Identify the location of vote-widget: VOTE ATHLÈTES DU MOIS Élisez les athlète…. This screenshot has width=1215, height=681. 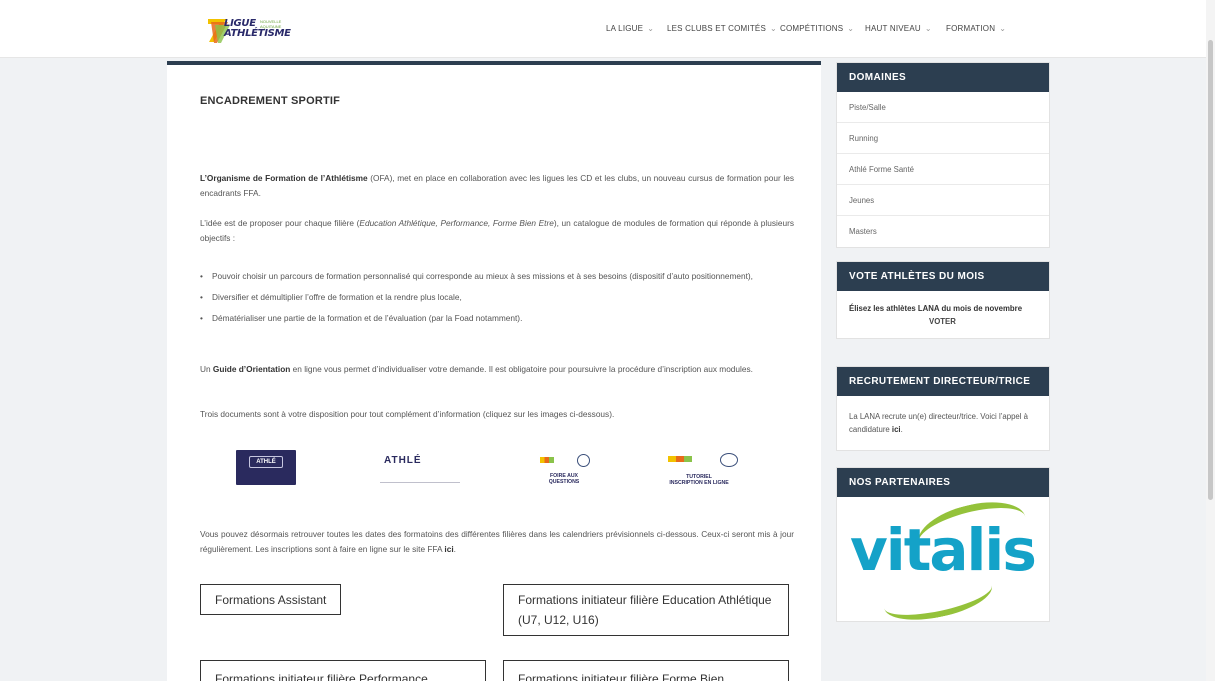
(943, 300).